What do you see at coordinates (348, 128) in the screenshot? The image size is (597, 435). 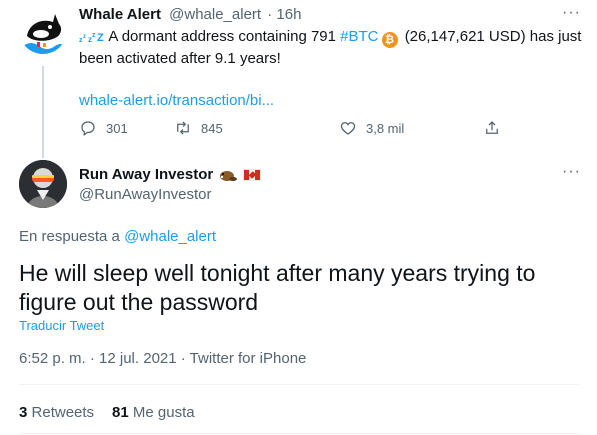 I see `heart-icon` at bounding box center [348, 128].